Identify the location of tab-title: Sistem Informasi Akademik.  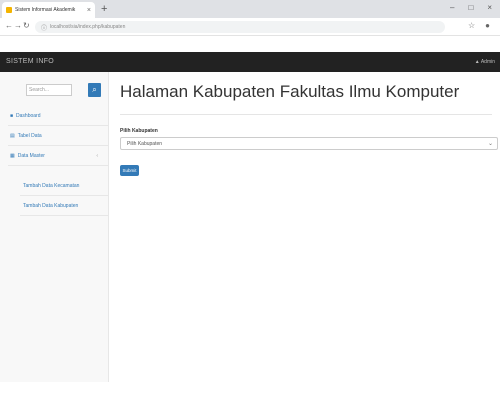
(45, 10).